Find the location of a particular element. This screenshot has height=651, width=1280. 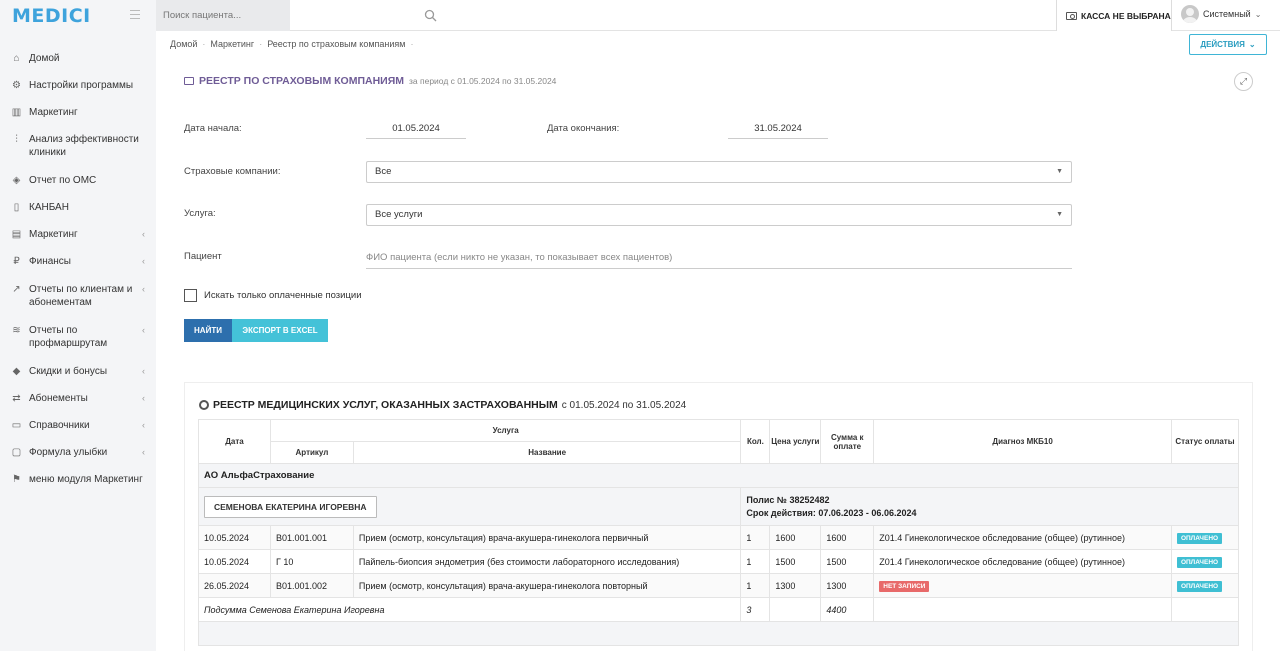

actions-button: ДЕЙСТВИЯ ⌄ is located at coordinates (1228, 44).